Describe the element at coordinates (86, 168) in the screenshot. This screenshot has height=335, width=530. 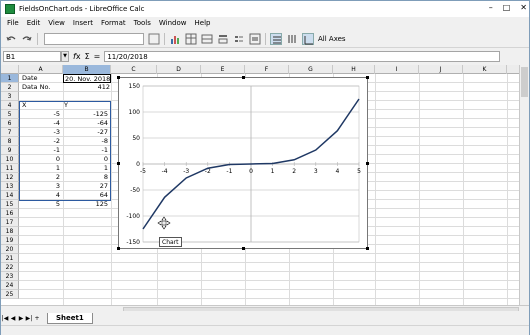
I see `cell-y-value: 1` at that location.